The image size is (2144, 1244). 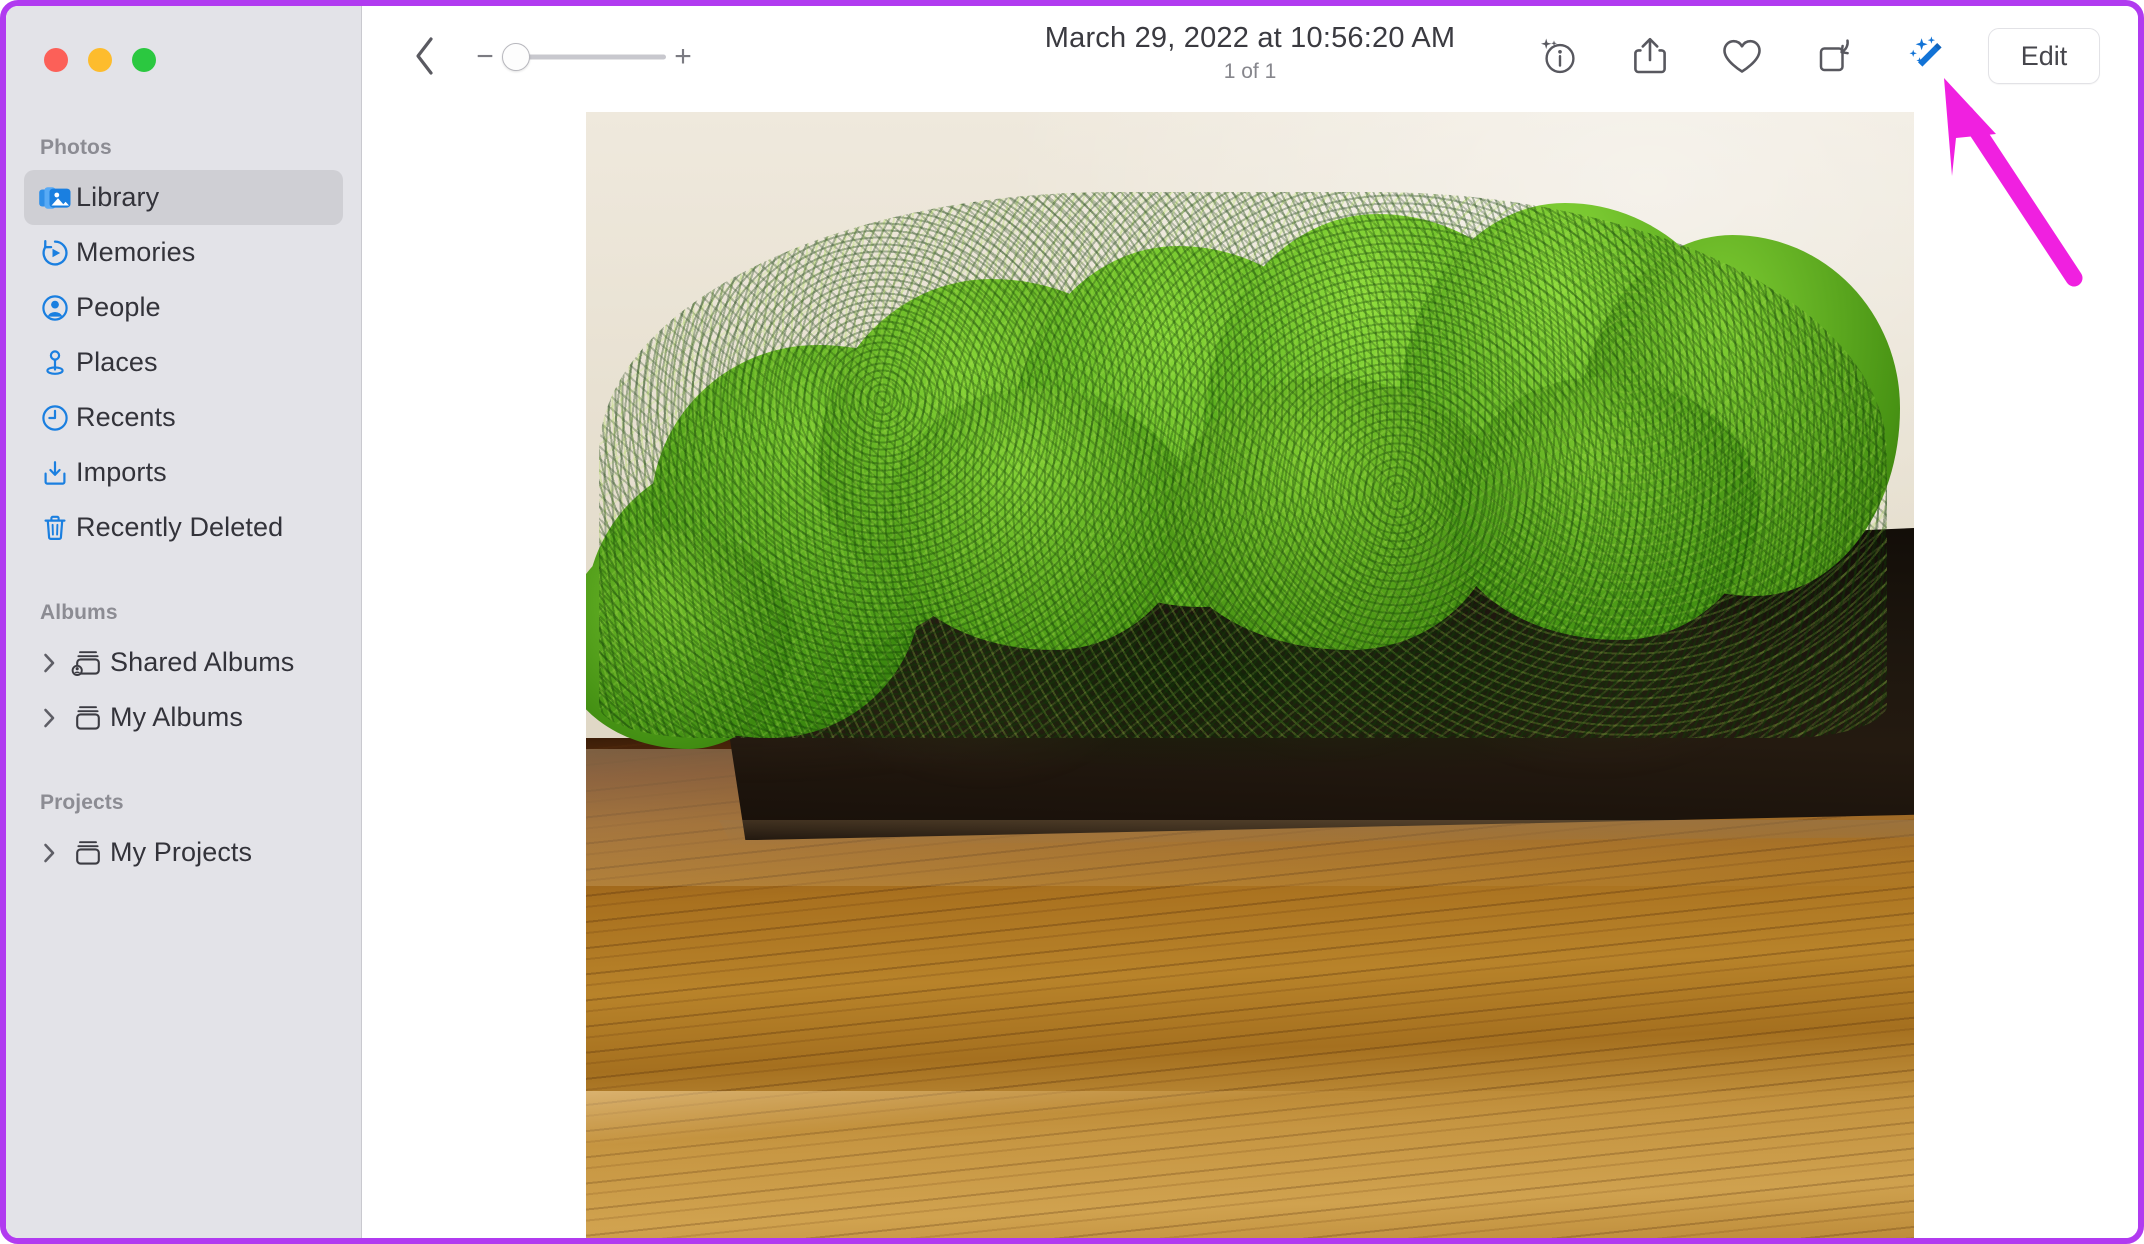 What do you see at coordinates (1250, 58) in the screenshot?
I see `toolbar: − + March 29, 2022 at 10:56:20 AM 1 of 1` at bounding box center [1250, 58].